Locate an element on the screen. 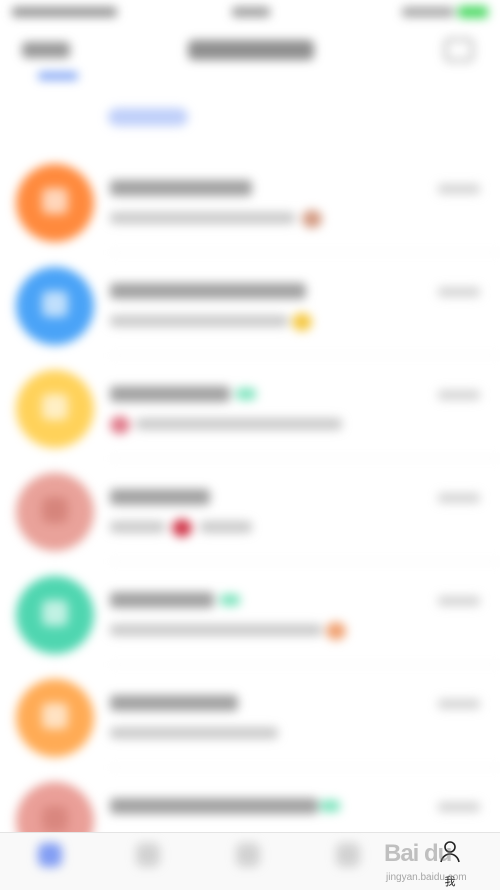  tab-contacts is located at coordinates (148, 863).